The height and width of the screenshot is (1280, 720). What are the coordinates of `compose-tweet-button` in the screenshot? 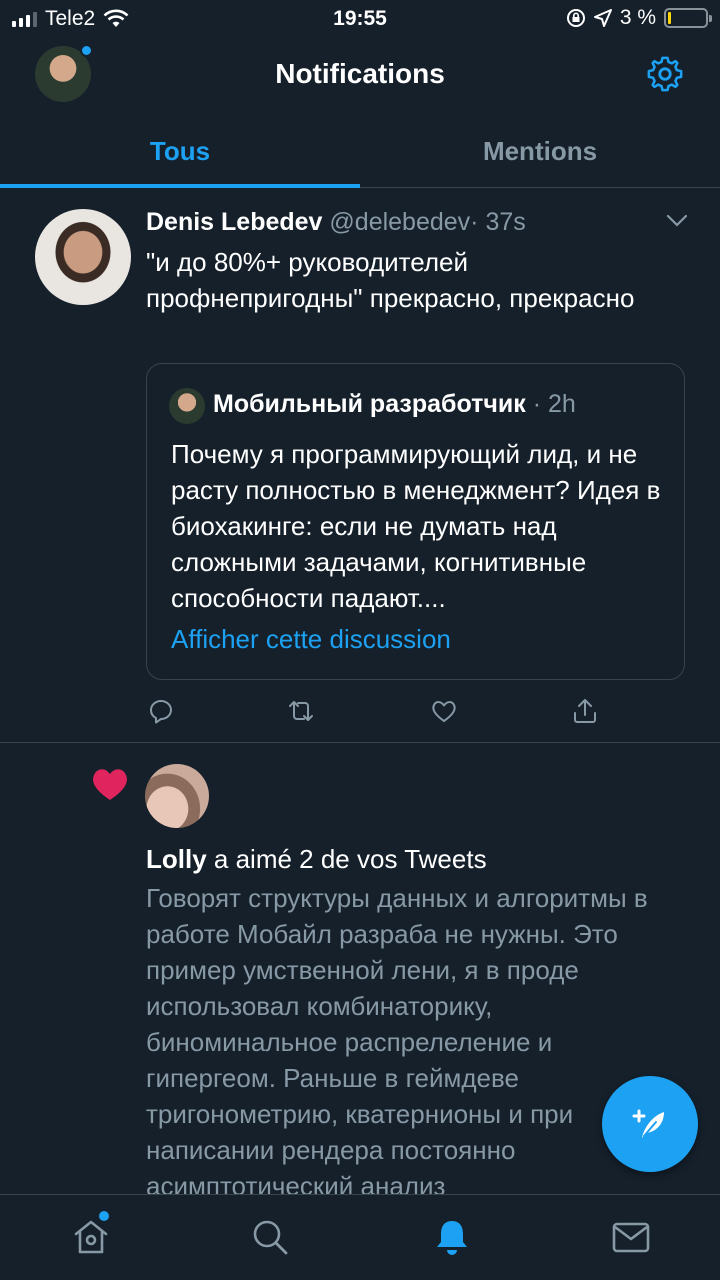 It's located at (650, 1124).